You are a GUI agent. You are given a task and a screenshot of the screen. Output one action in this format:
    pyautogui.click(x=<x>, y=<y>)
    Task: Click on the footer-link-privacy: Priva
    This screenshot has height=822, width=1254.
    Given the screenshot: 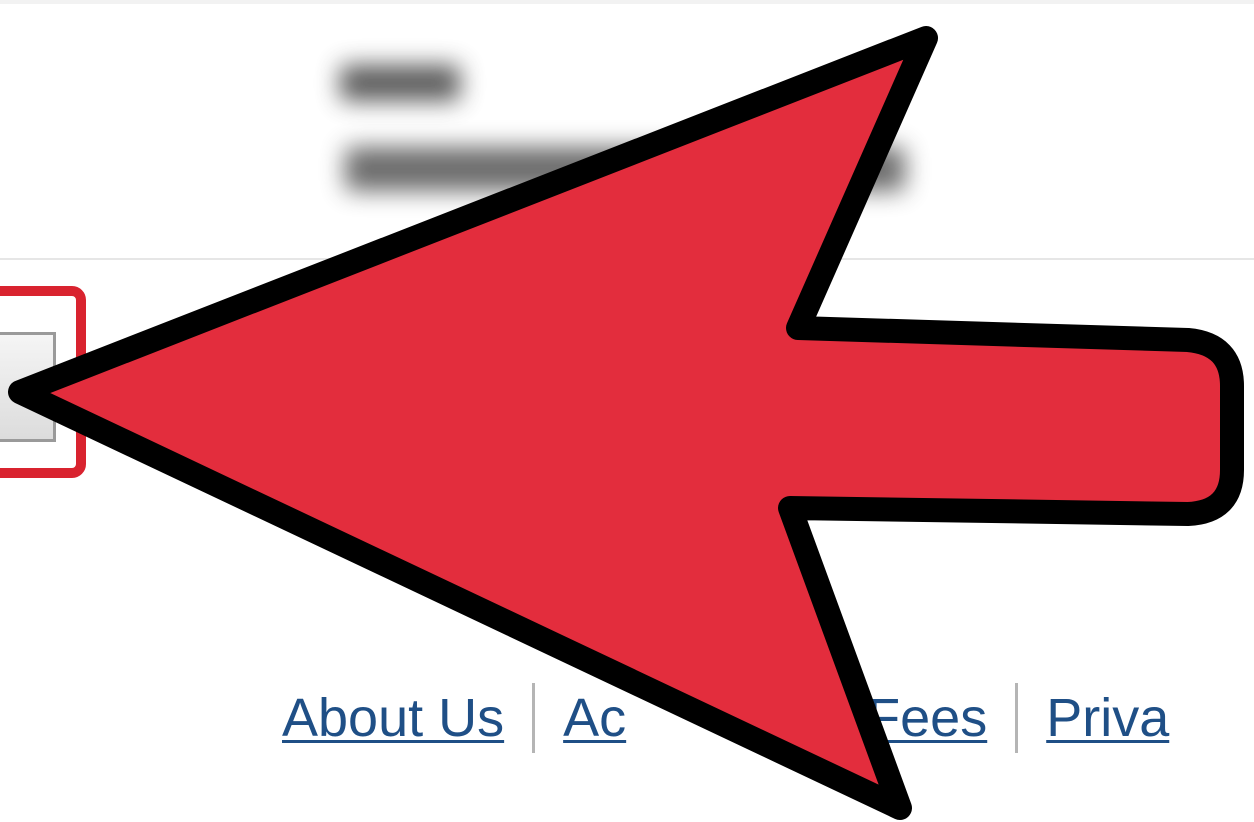 What is the action you would take?
    pyautogui.click(x=1107, y=718)
    